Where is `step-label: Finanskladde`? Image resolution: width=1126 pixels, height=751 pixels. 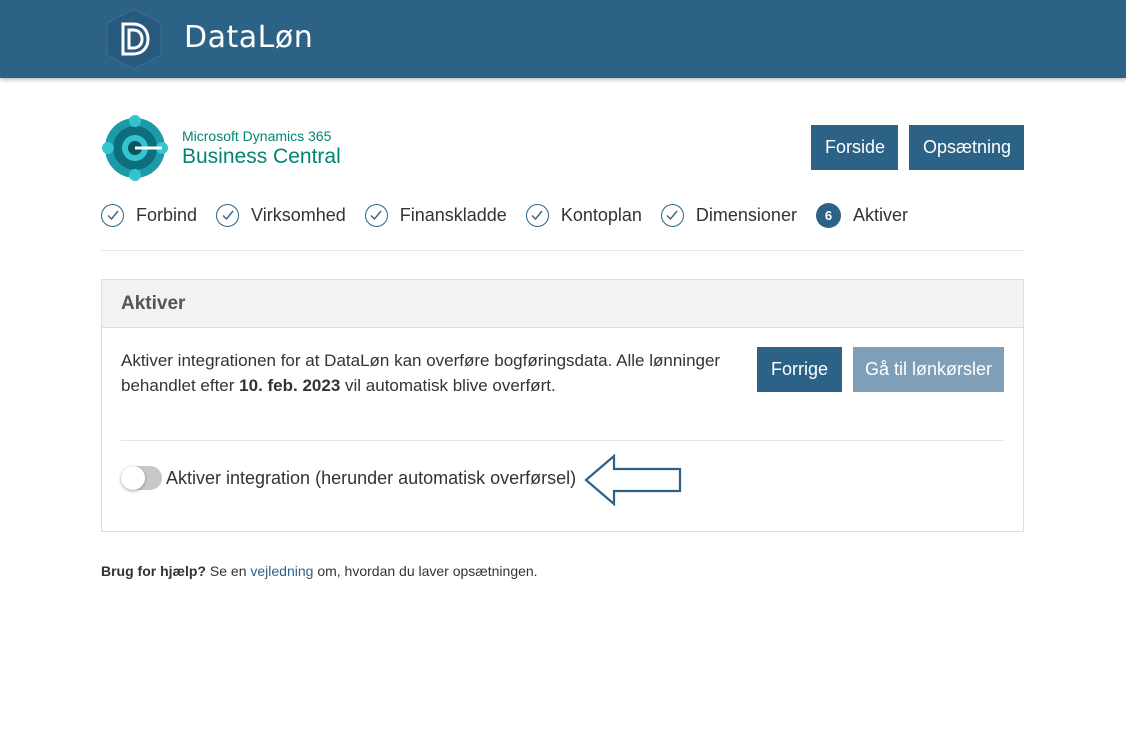 step-label: Finanskladde is located at coordinates (453, 214).